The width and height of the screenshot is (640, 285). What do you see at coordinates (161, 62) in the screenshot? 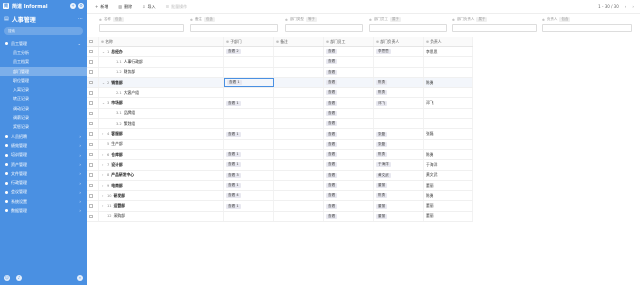
I see `name-cell: 1.1 人事行政部` at bounding box center [161, 62].